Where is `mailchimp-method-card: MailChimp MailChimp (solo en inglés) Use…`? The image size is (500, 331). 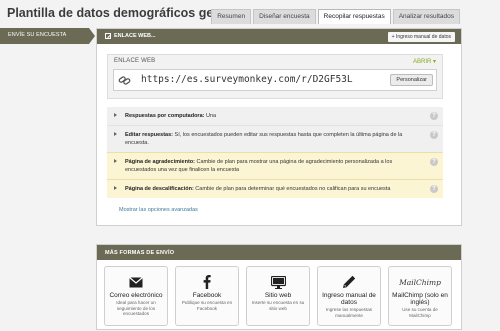 mailchimp-method-card: MailChimp MailChimp (solo en inglés) Use… is located at coordinates (420, 296).